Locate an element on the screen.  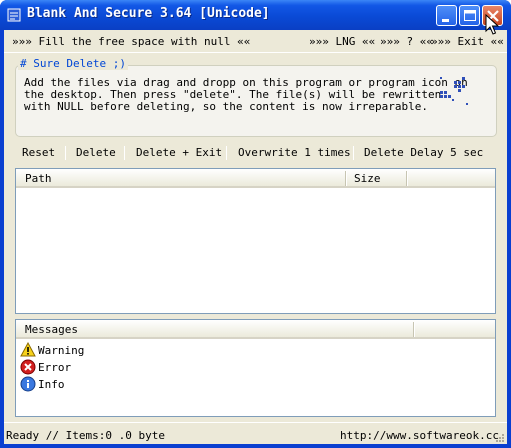
menu-help: »»» ? «« is located at coordinates (406, 41).